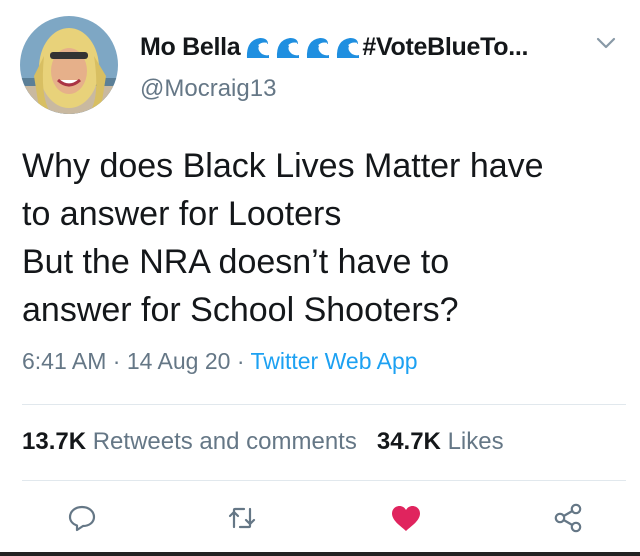 The image size is (640, 556). What do you see at coordinates (69, 65) in the screenshot?
I see `avatar` at bounding box center [69, 65].